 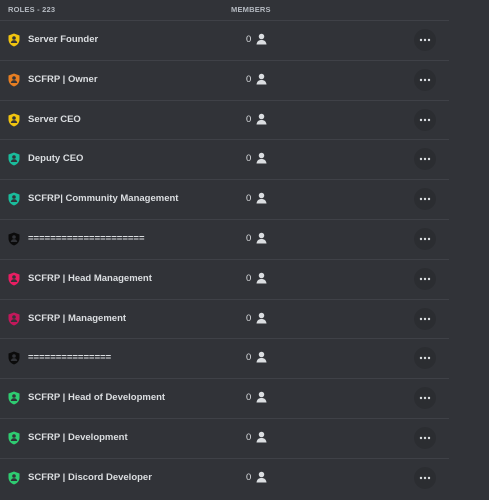 I want to click on role-row: =============== 0, so click(x=224, y=358).